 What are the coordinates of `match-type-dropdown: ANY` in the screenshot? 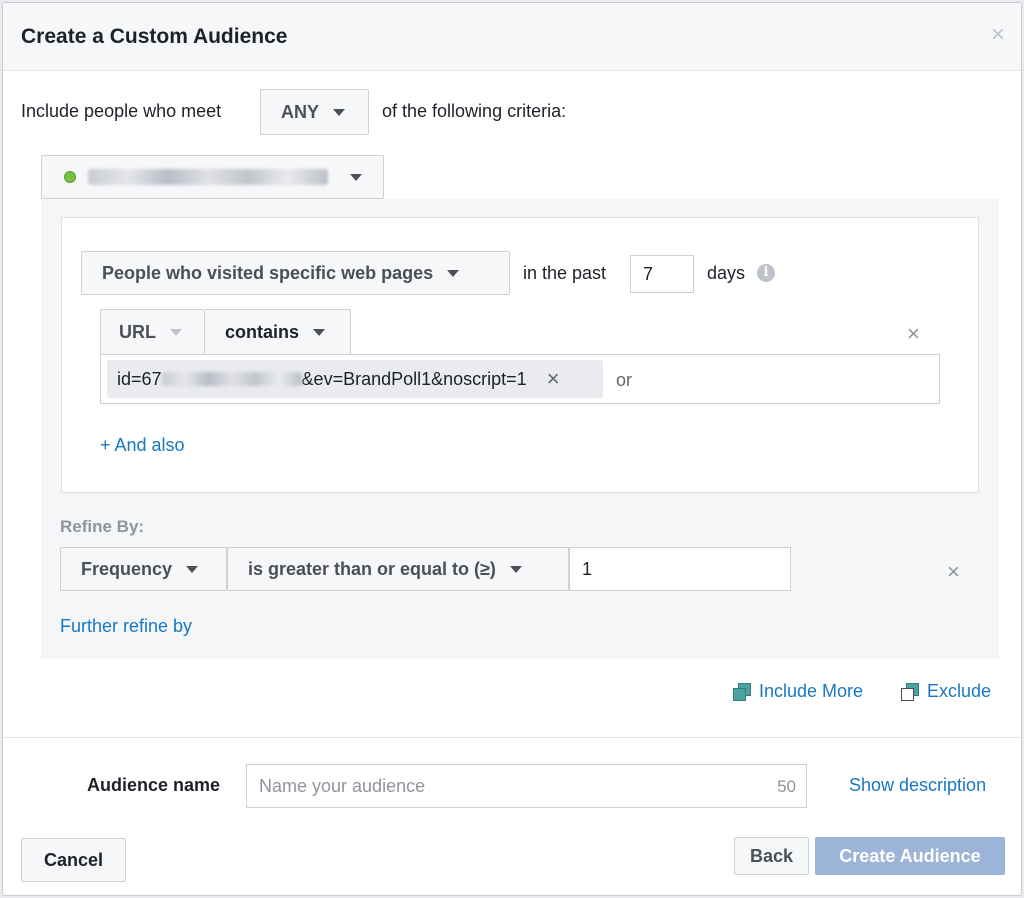 It's located at (314, 112).